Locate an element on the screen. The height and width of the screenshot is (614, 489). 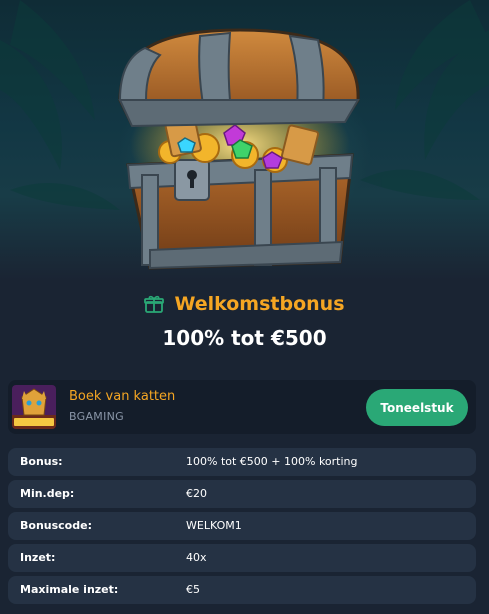
game-thumbnail is located at coordinates (34, 407).